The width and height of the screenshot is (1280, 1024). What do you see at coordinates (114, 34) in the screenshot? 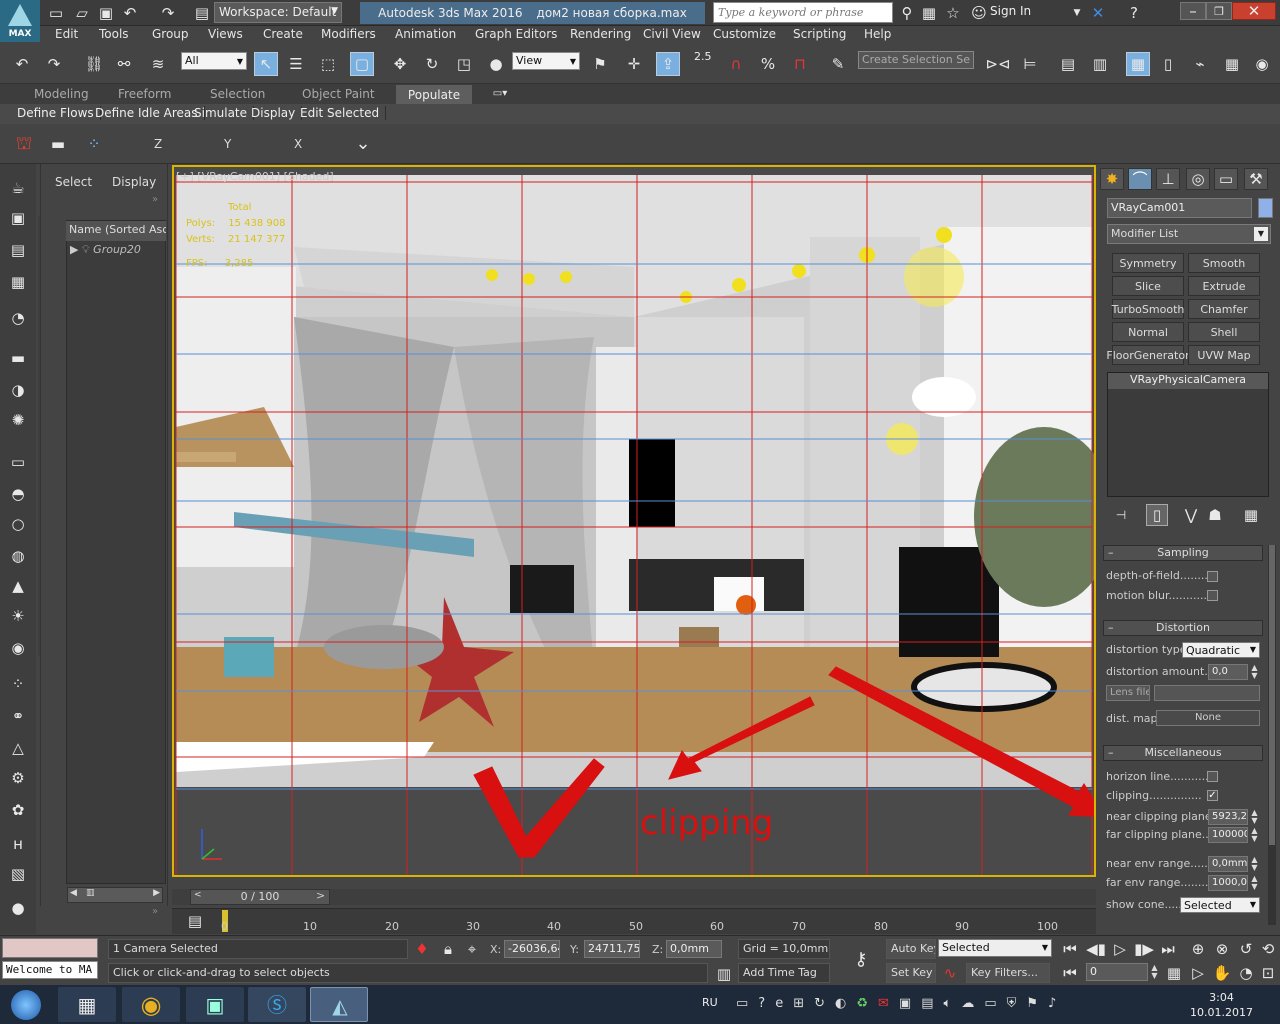
I see `menu-item-tools: Tools` at bounding box center [114, 34].